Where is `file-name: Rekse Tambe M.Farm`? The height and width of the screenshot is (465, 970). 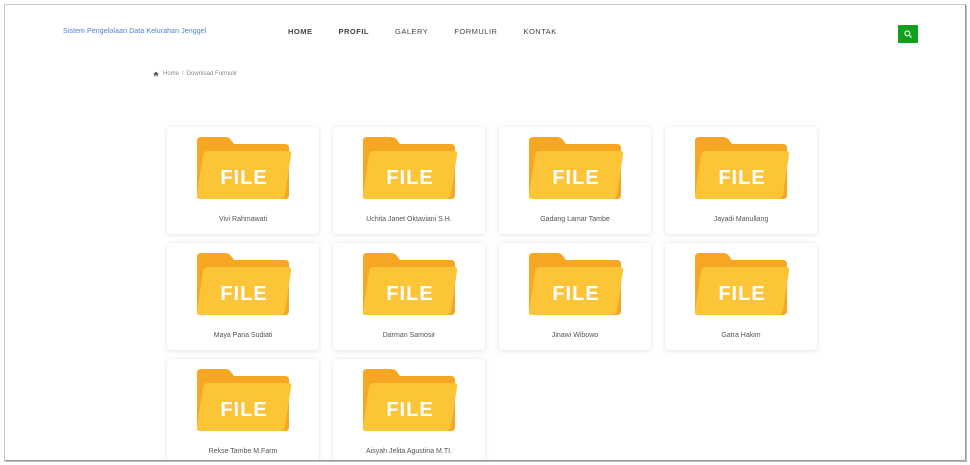
file-name: Rekse Tambe M.Farm is located at coordinates (243, 451).